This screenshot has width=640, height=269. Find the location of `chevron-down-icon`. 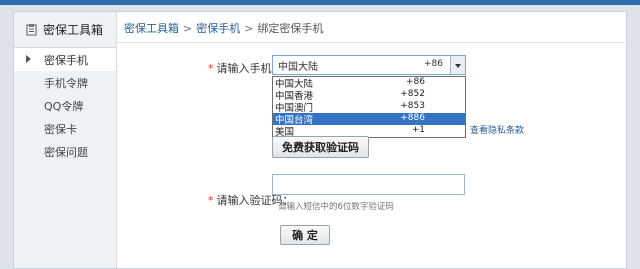

chevron-down-icon is located at coordinates (457, 65).